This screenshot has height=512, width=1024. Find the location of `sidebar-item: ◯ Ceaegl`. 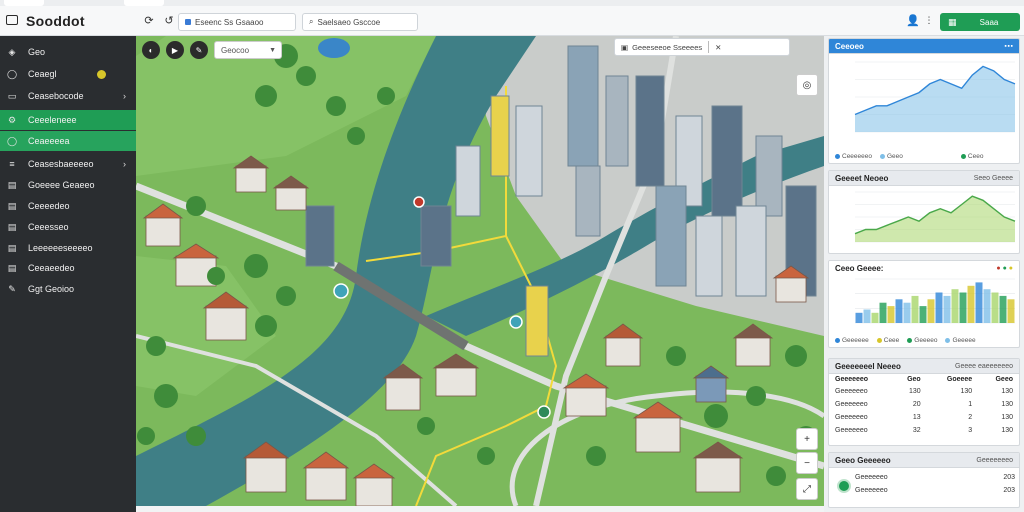

sidebar-item: ◯ Ceaegl is located at coordinates (68, 74).